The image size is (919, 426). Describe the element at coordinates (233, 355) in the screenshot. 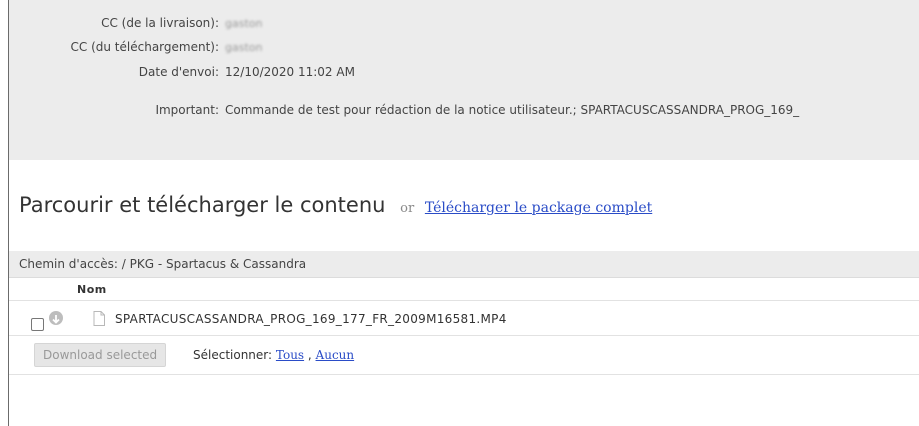

I see `select-label: Sélectionner:` at that location.